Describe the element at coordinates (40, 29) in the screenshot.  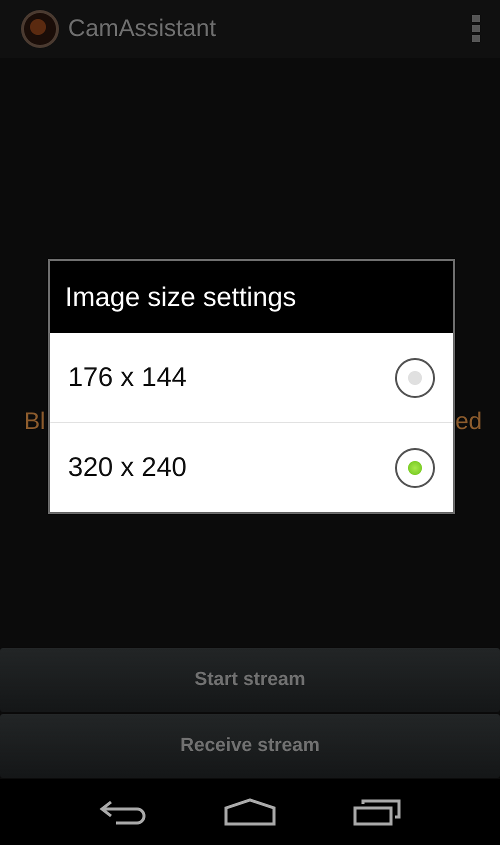
I see `app-logo-icon` at that location.